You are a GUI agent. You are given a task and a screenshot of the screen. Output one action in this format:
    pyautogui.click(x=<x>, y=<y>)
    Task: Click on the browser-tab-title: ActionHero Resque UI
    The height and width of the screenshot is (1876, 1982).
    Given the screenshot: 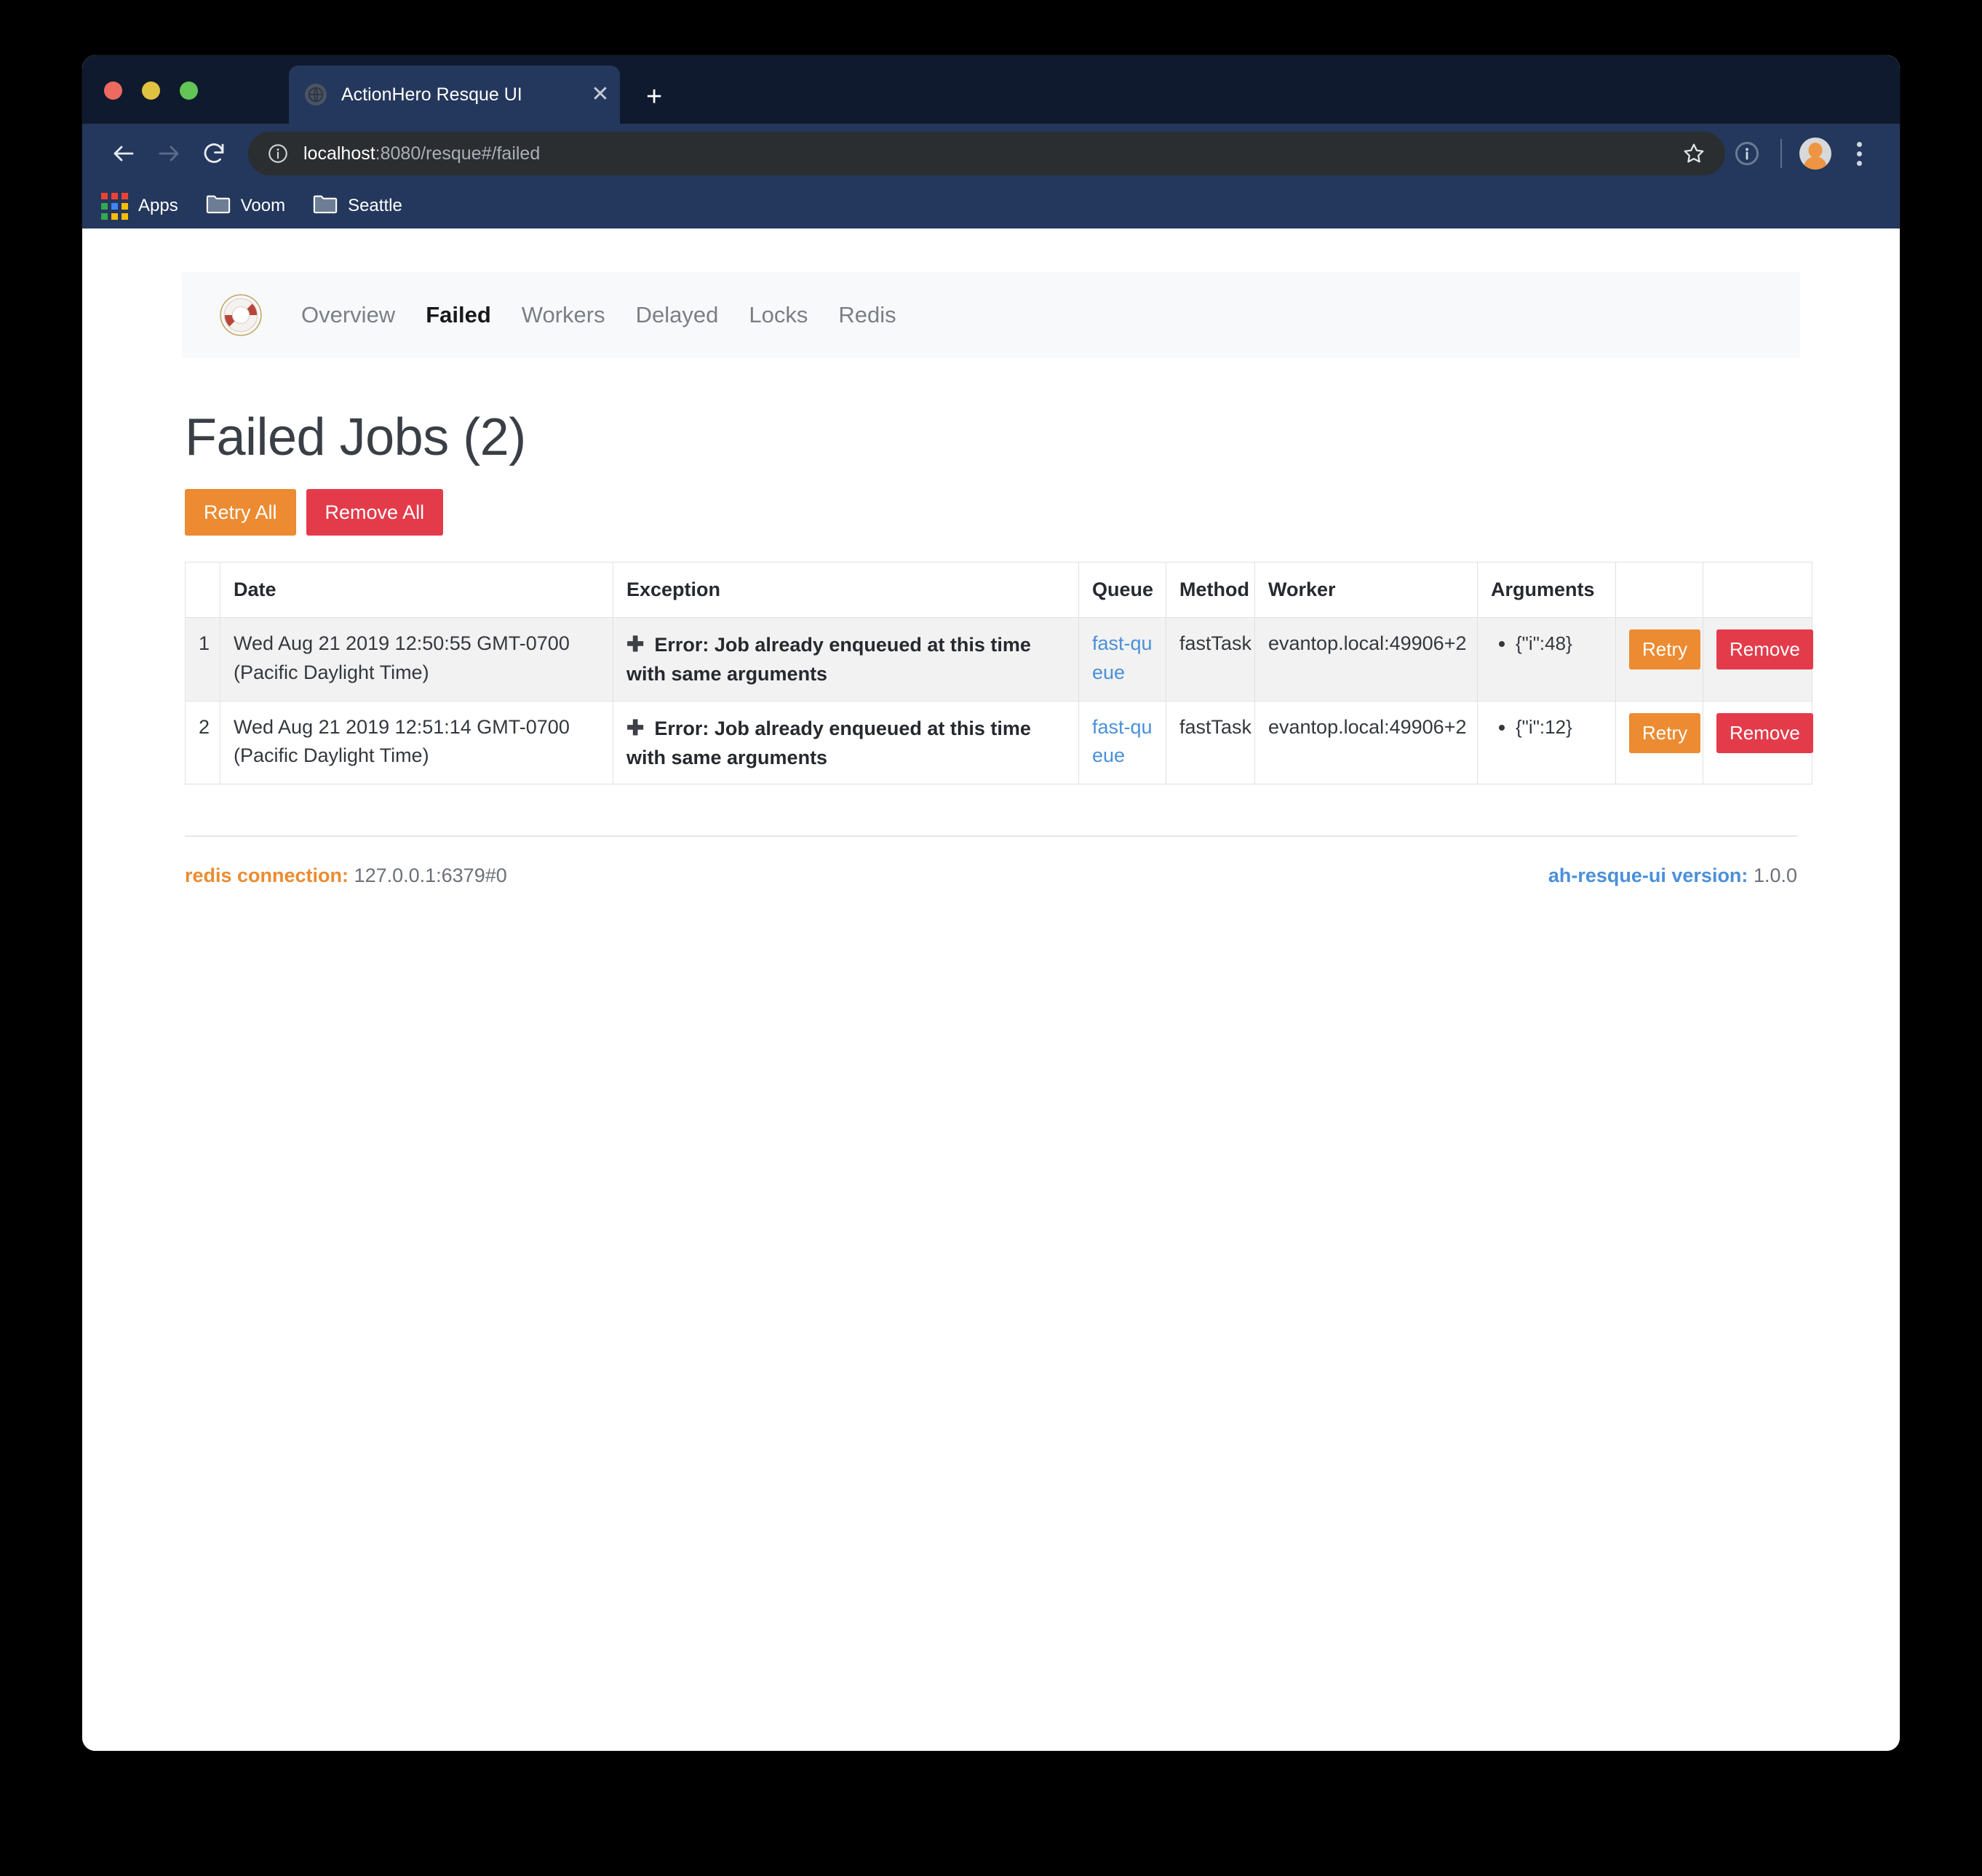 What is the action you would take?
    pyautogui.click(x=431, y=94)
    